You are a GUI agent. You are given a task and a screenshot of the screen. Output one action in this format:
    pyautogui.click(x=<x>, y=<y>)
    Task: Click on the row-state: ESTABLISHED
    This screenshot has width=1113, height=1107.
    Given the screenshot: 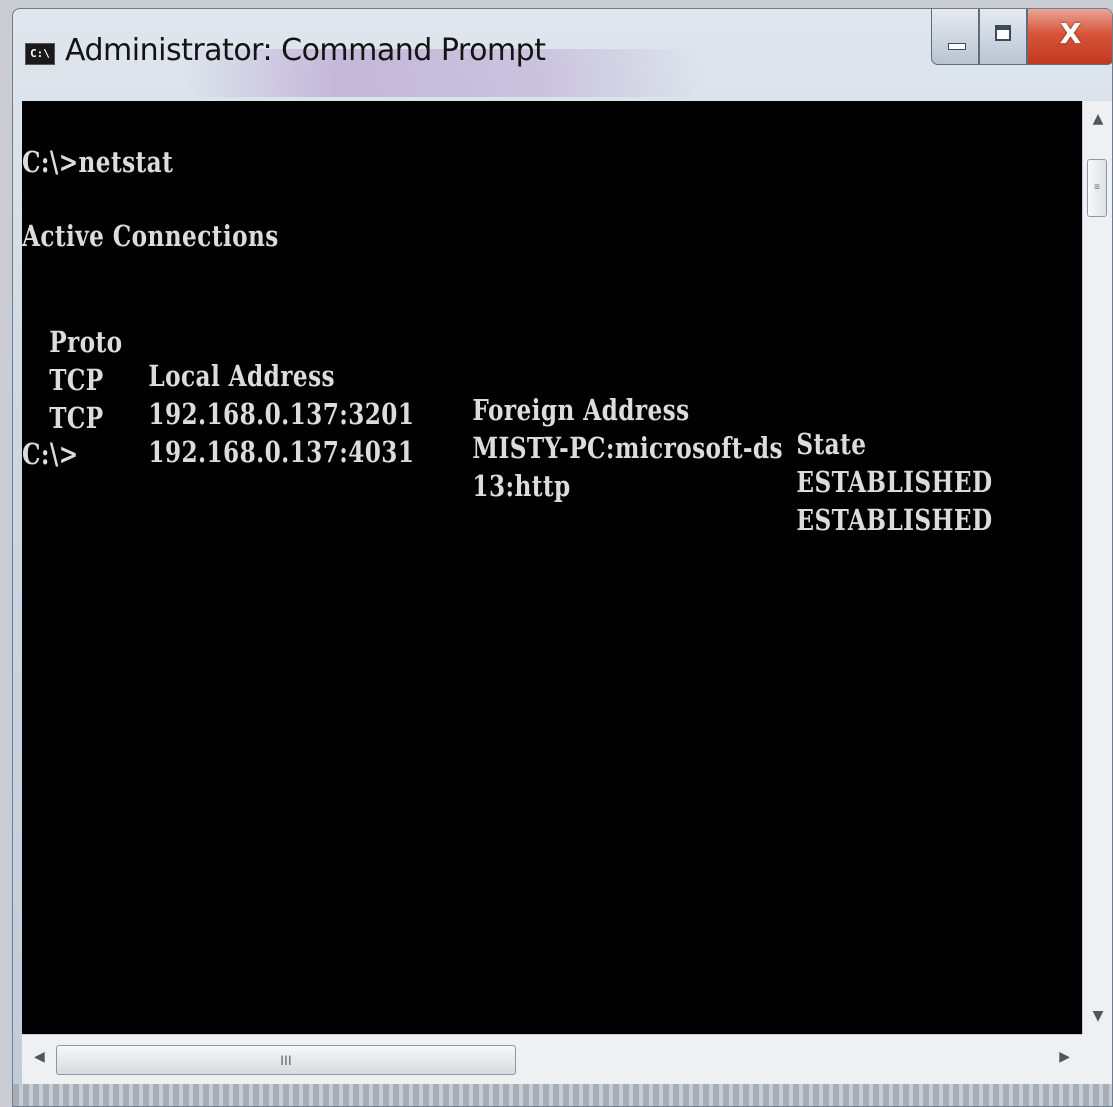 What is the action you would take?
    pyautogui.click(x=894, y=520)
    